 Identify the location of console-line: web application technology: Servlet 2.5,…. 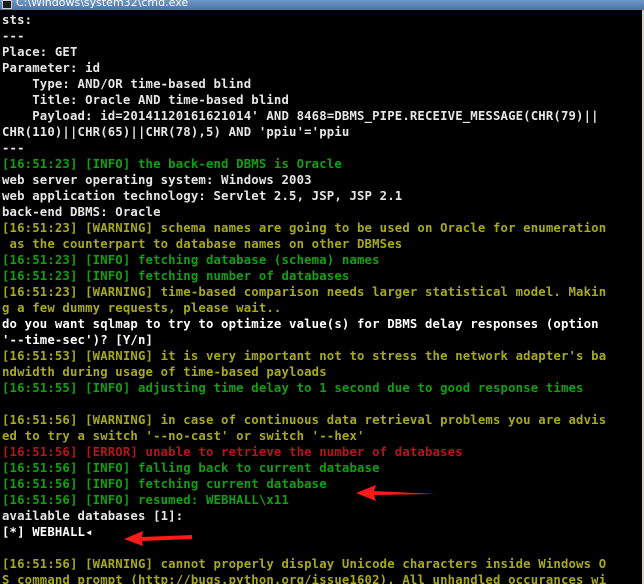
(202, 196).